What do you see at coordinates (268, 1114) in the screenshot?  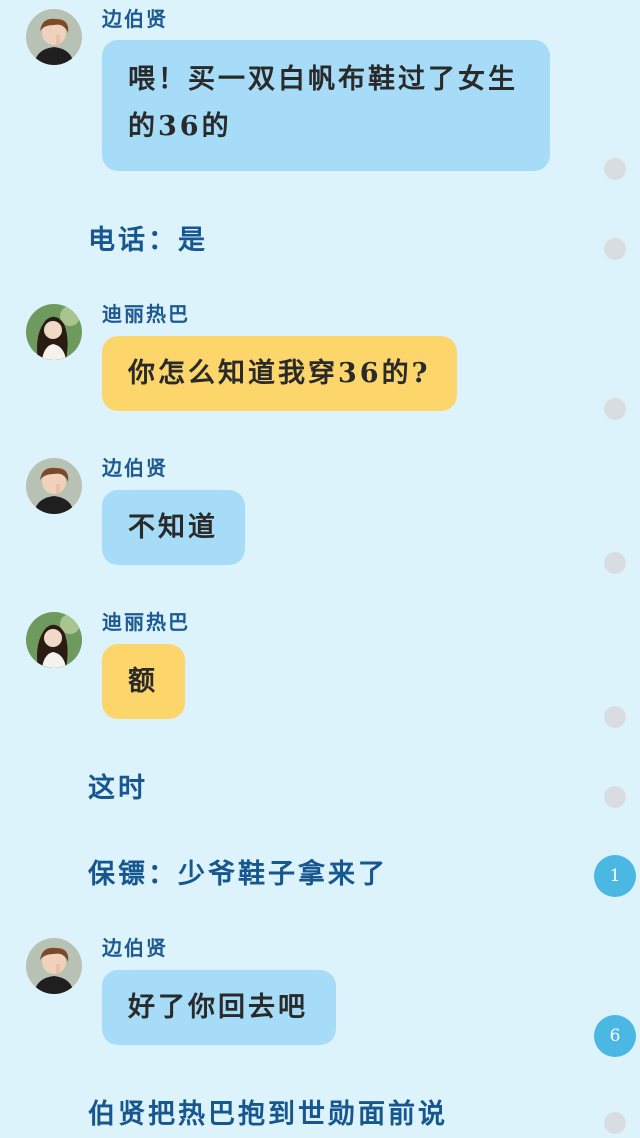 I see `narration-text: 伯贤把热巴抱到世勋面前说` at bounding box center [268, 1114].